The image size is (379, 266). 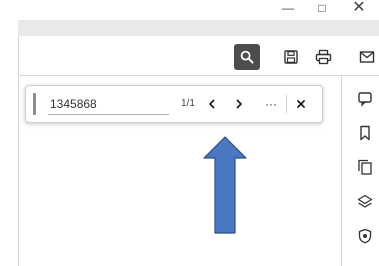 I want to click on search-button, so click(x=247, y=57).